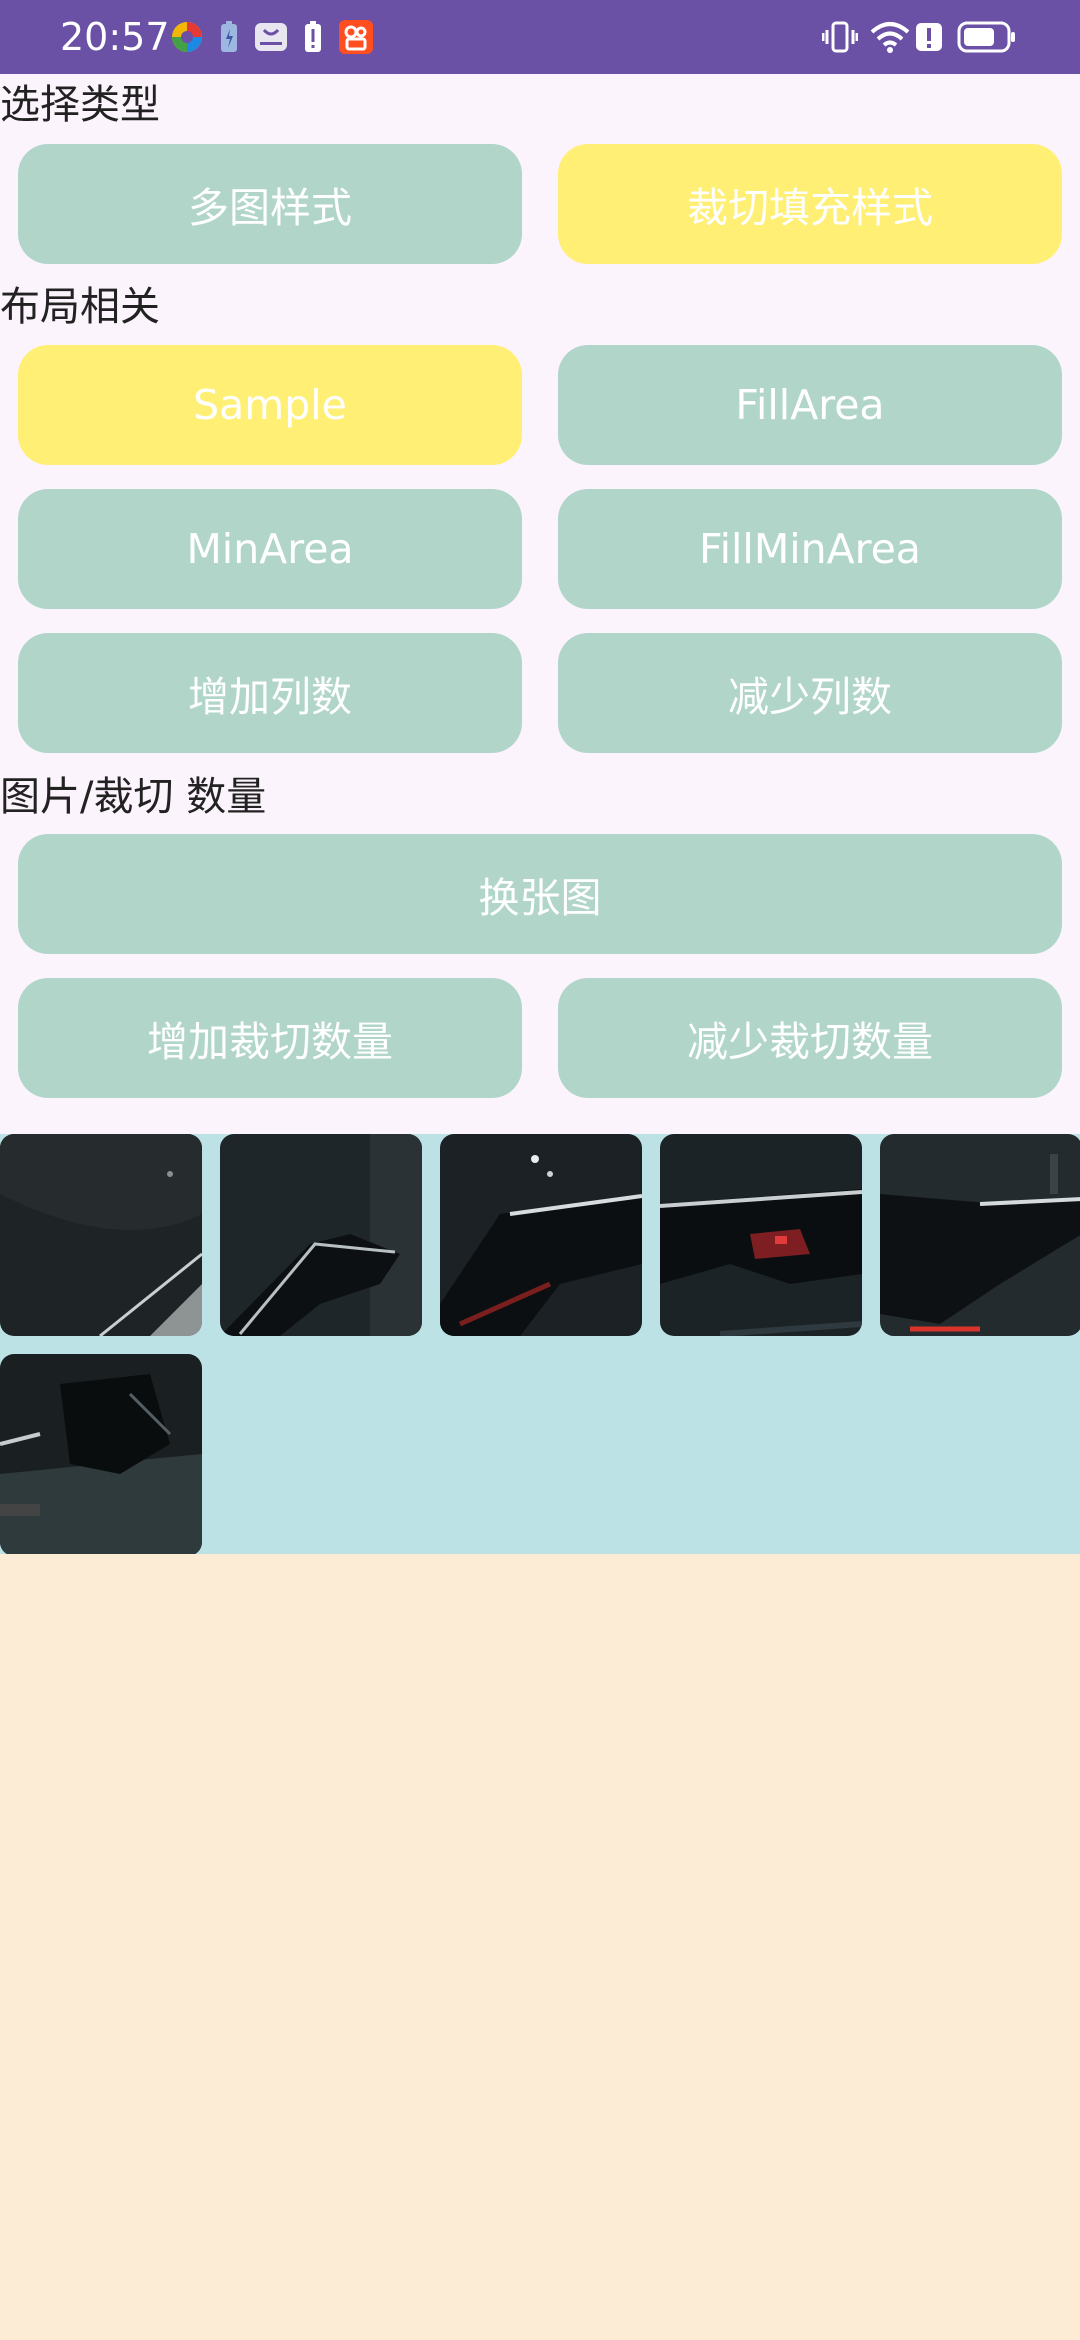 Image resolution: width=1080 pixels, height=2340 pixels. What do you see at coordinates (313, 37) in the screenshot?
I see `alert-battery-icon` at bounding box center [313, 37].